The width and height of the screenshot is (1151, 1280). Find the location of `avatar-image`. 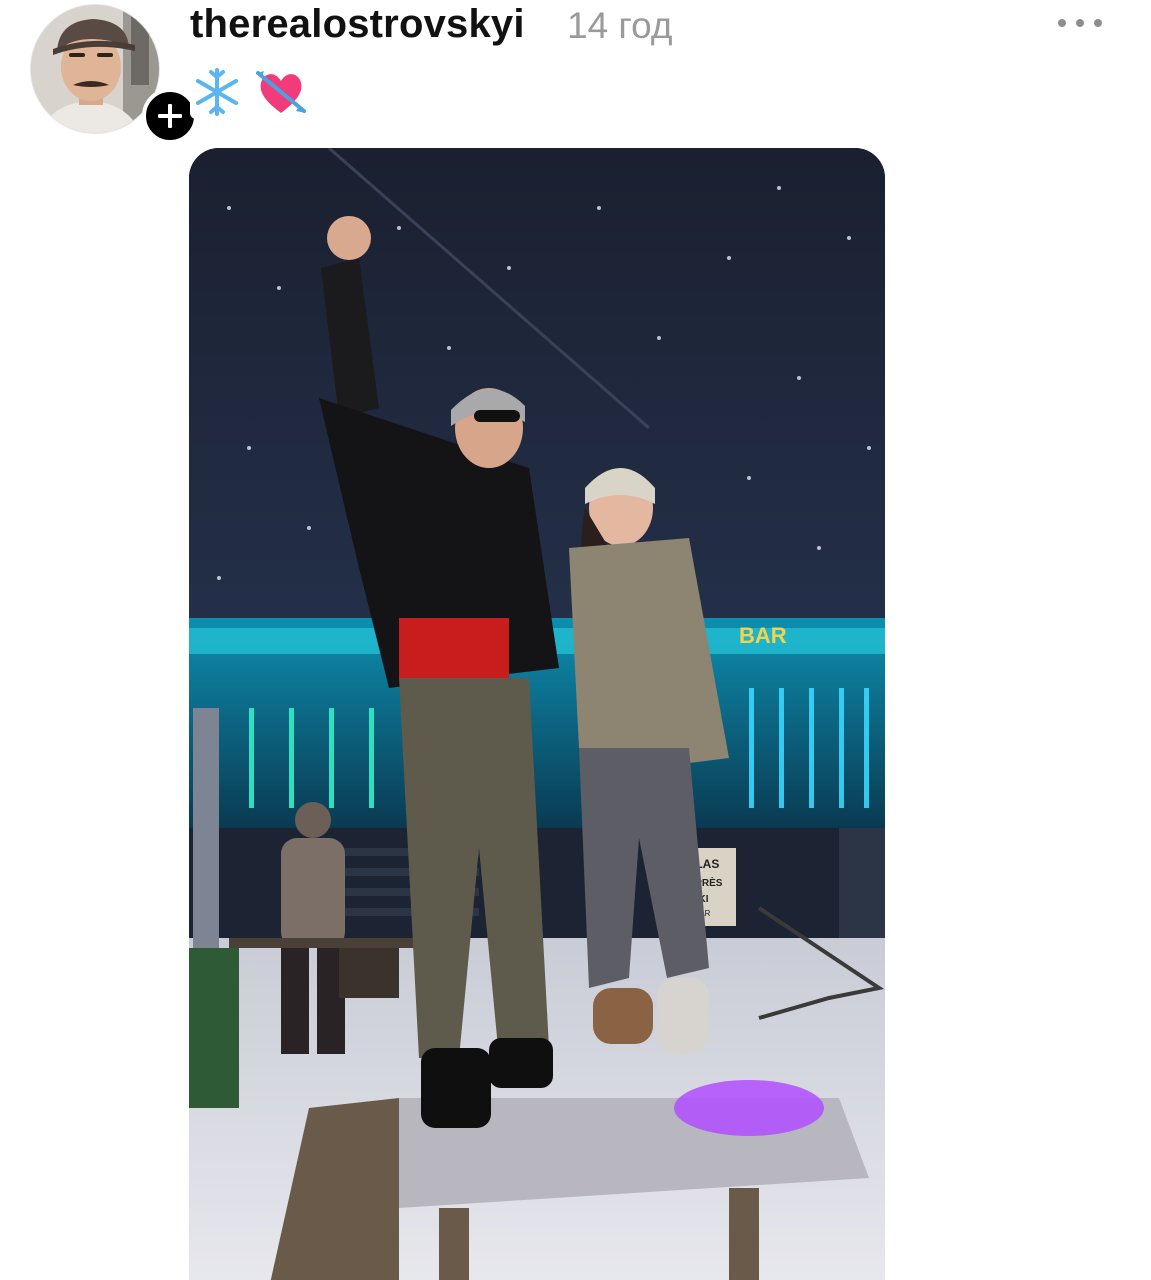

avatar-image is located at coordinates (95, 69).